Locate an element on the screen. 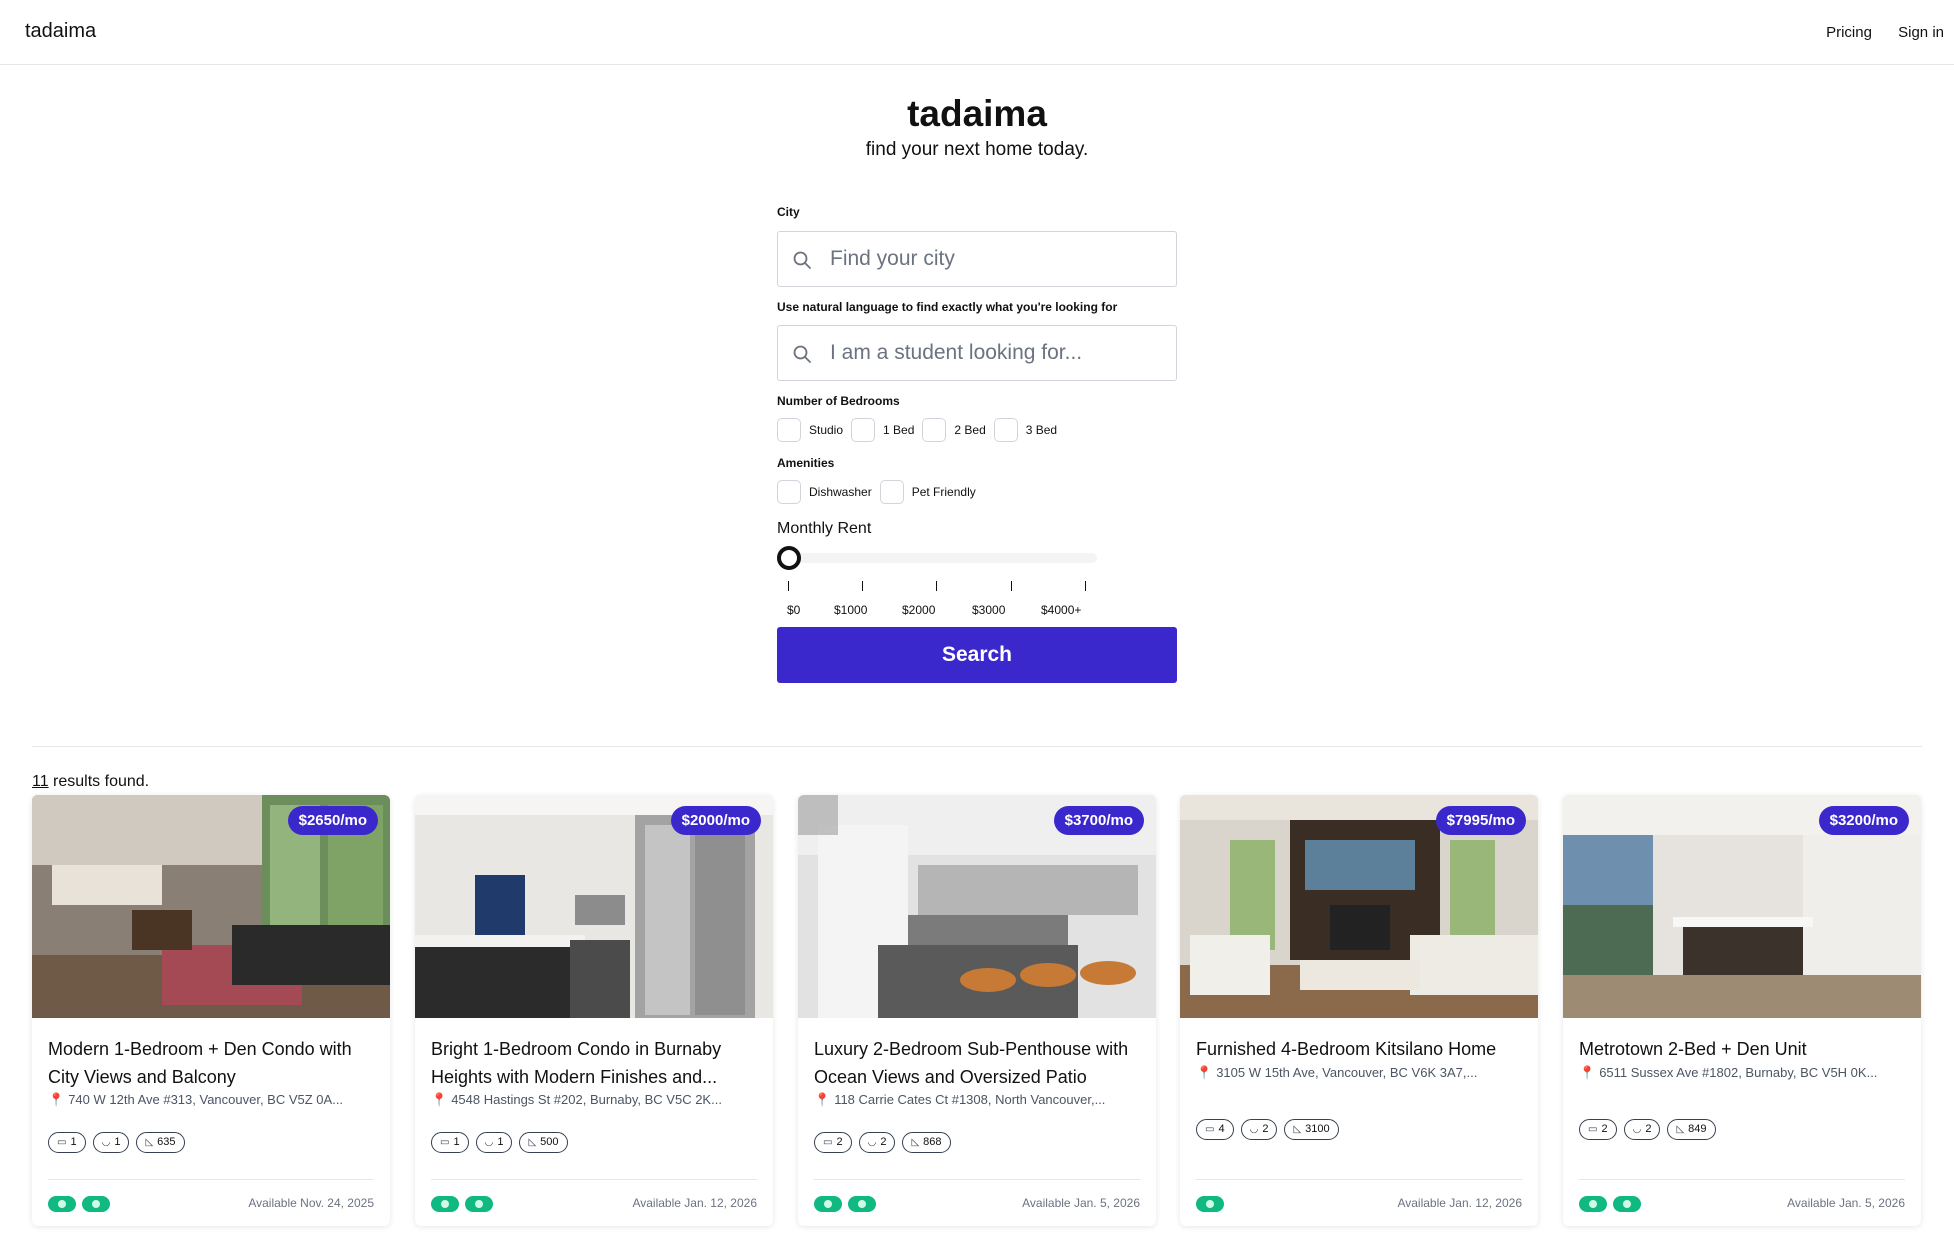 The width and height of the screenshot is (1954, 1243). pet-friendly-badge is located at coordinates (96, 1204).